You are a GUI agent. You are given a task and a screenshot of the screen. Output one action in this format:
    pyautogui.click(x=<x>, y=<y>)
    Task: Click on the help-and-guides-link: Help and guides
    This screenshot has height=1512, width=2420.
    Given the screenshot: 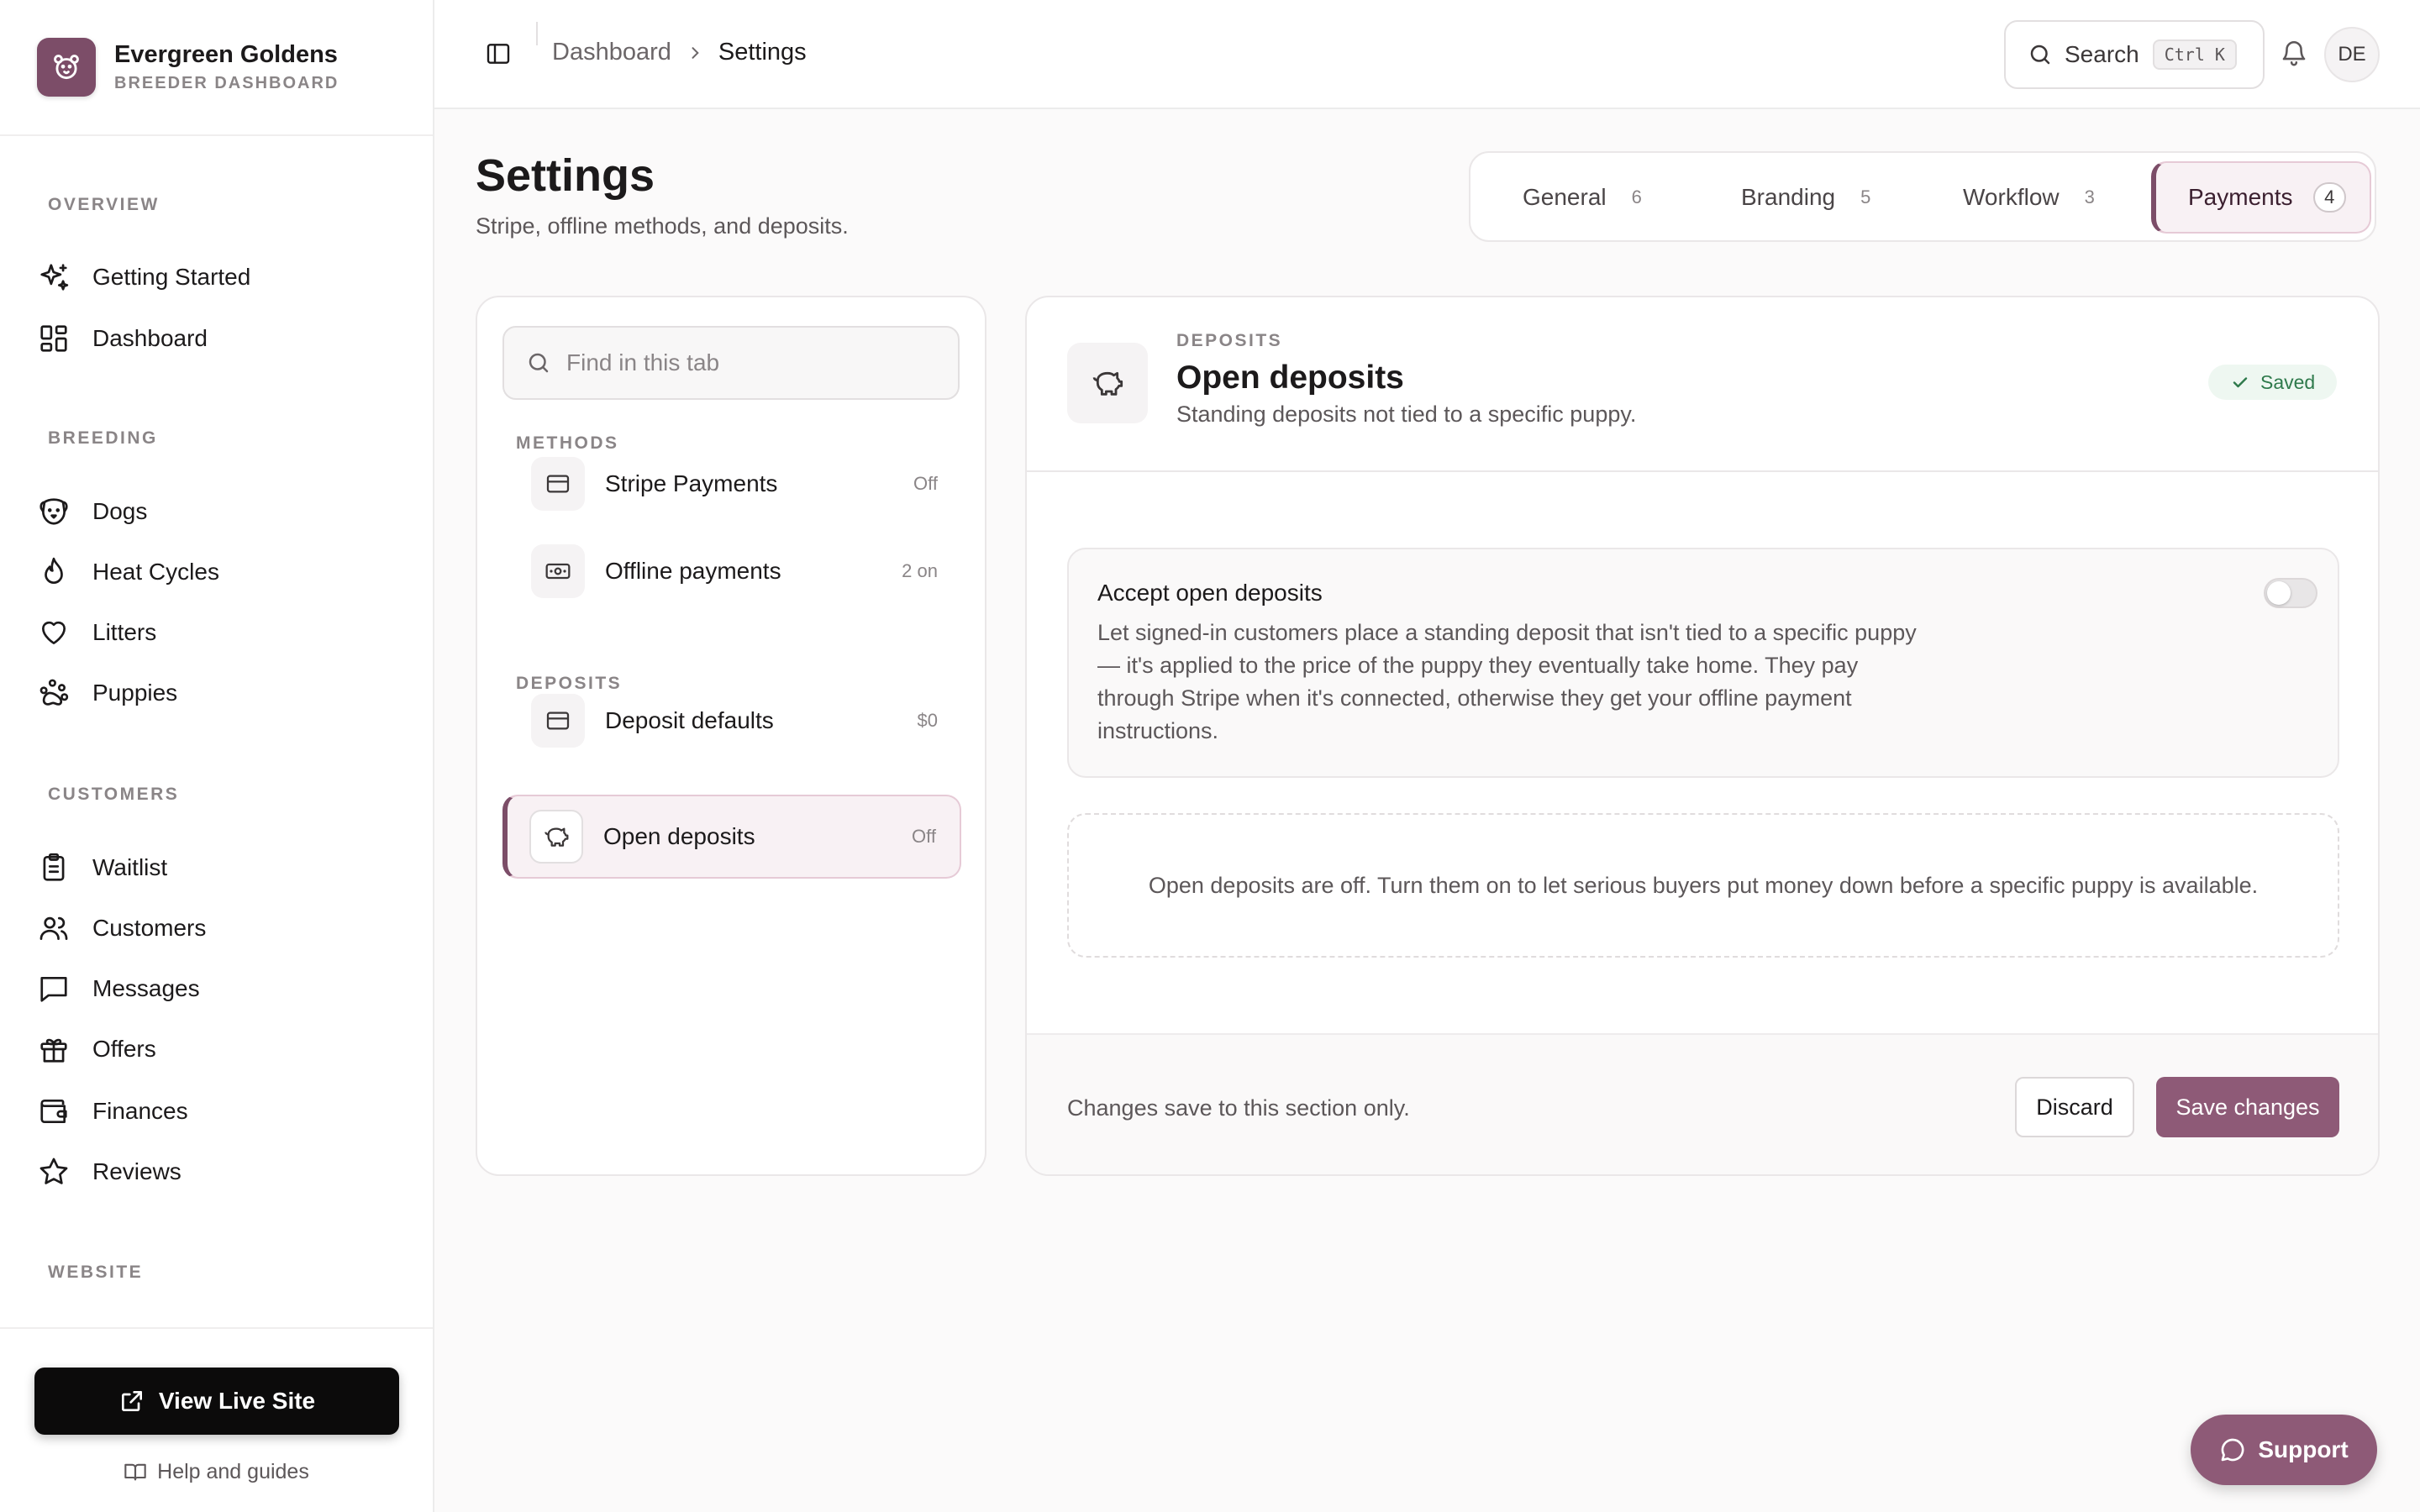 What is the action you would take?
    pyautogui.click(x=217, y=1471)
    